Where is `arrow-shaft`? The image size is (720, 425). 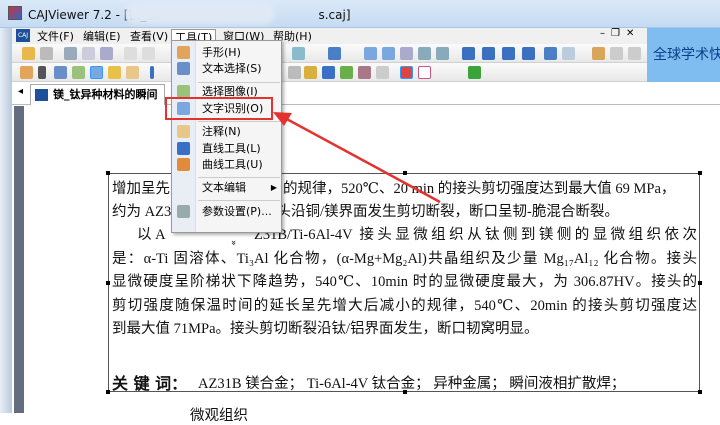
arrow-shaft is located at coordinates (361, 159).